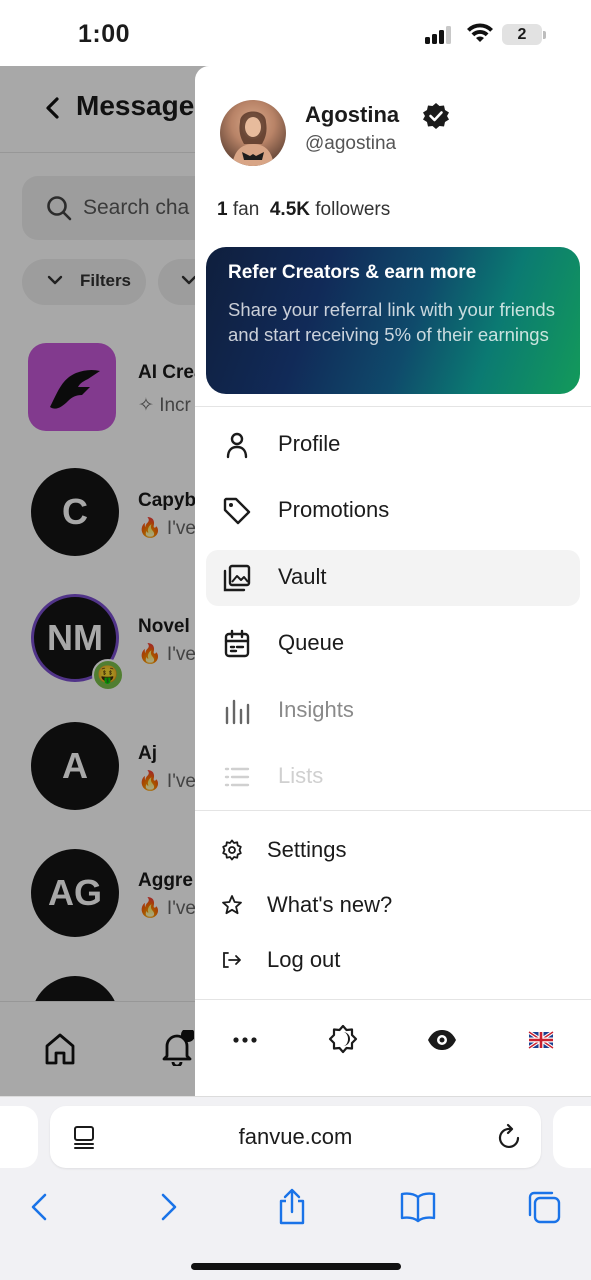  What do you see at coordinates (351, 143) in the screenshot?
I see `profile-handle: @agostina` at bounding box center [351, 143].